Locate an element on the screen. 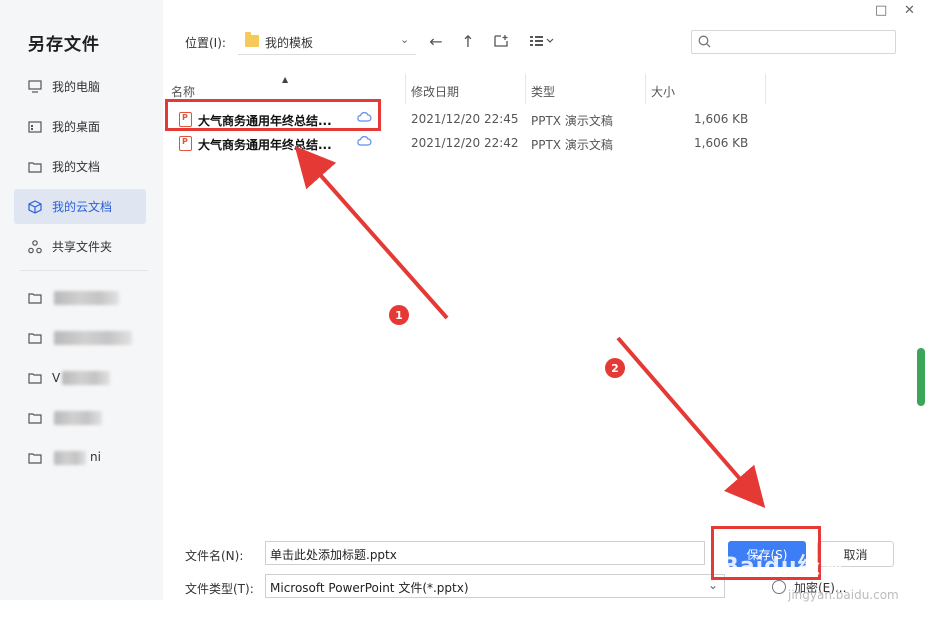  scrollbar-thumb is located at coordinates (921, 377).